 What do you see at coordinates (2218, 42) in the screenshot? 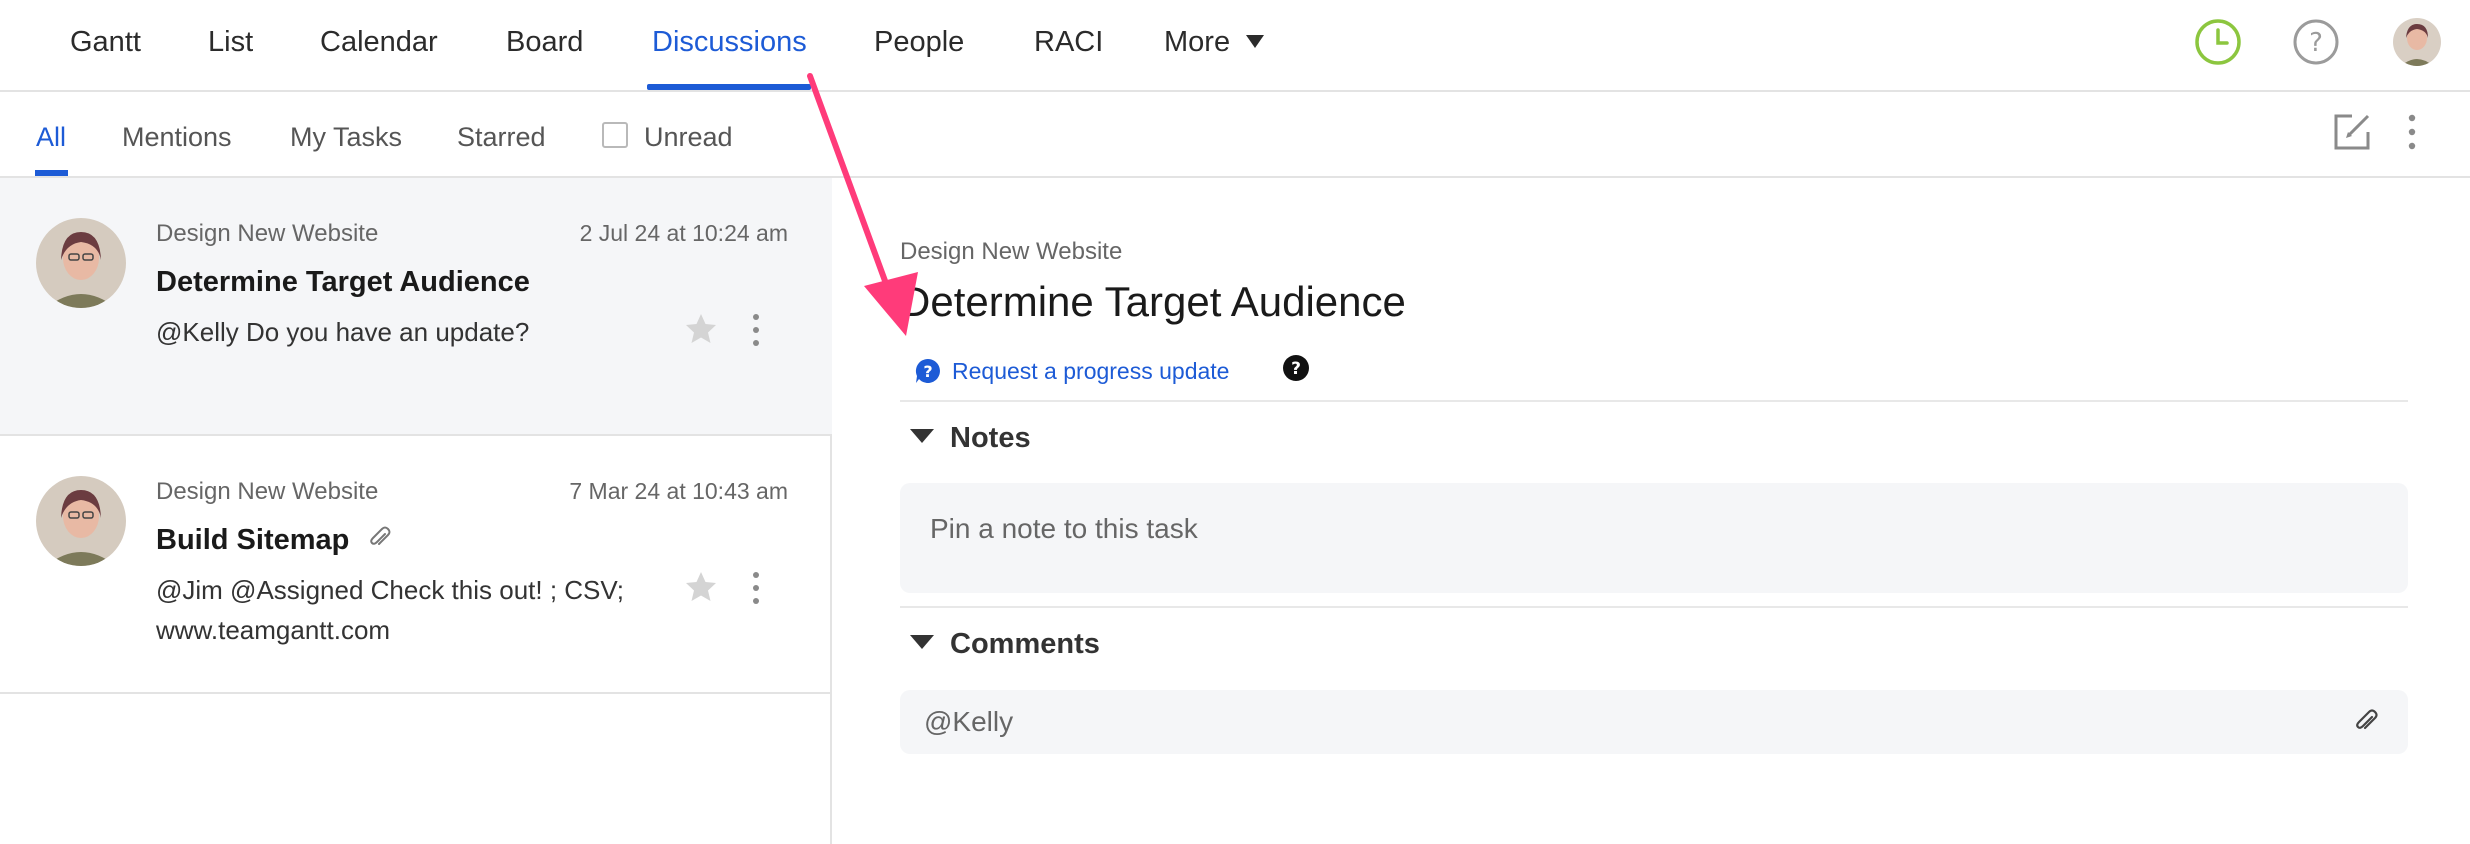
I see `clock-icon` at bounding box center [2218, 42].